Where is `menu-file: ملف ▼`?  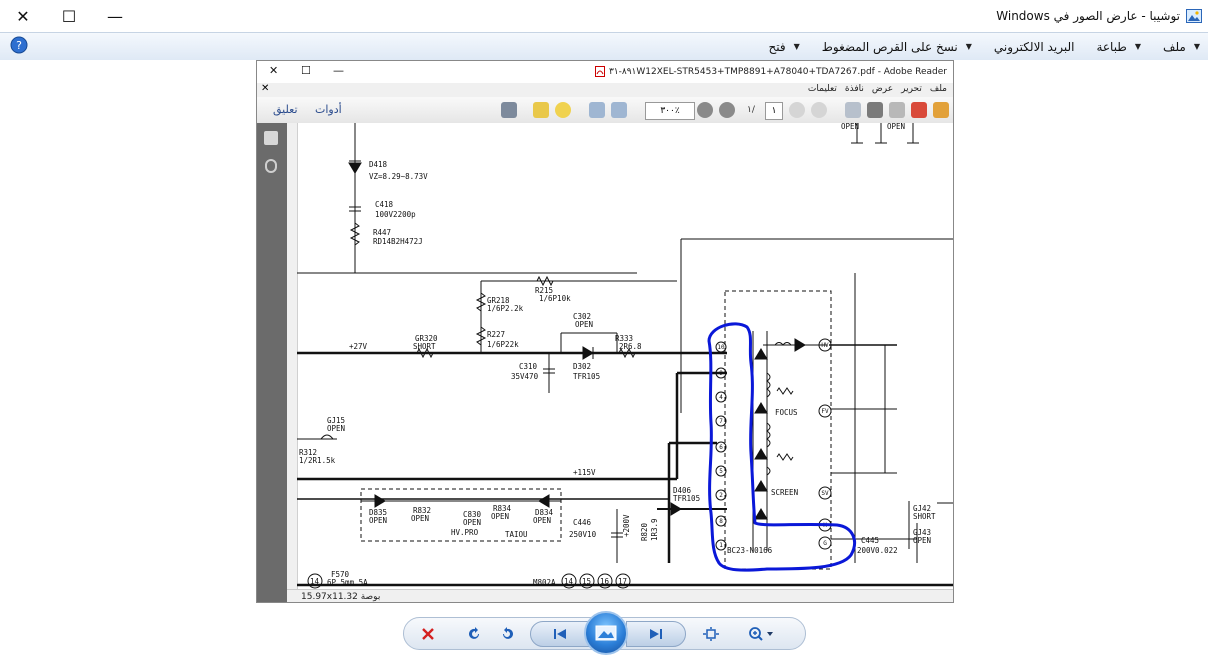 menu-file: ملف ▼ is located at coordinates (1181, 47).